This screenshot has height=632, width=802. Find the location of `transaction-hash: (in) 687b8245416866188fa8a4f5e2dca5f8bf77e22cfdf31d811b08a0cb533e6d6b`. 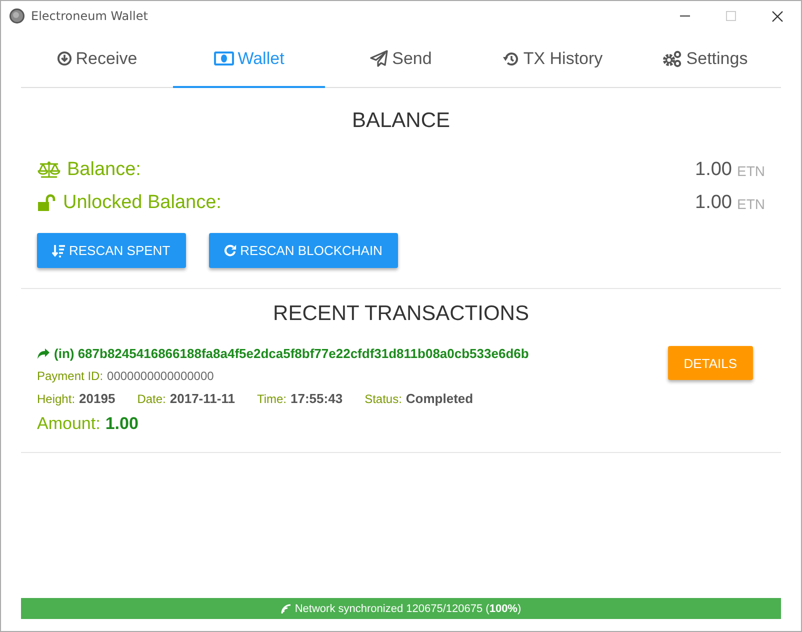

transaction-hash: (in) 687b8245416866188fa8a4f5e2dca5f8bf77e22cfdf31d811b08a0cb533e6d6b is located at coordinates (291, 353).